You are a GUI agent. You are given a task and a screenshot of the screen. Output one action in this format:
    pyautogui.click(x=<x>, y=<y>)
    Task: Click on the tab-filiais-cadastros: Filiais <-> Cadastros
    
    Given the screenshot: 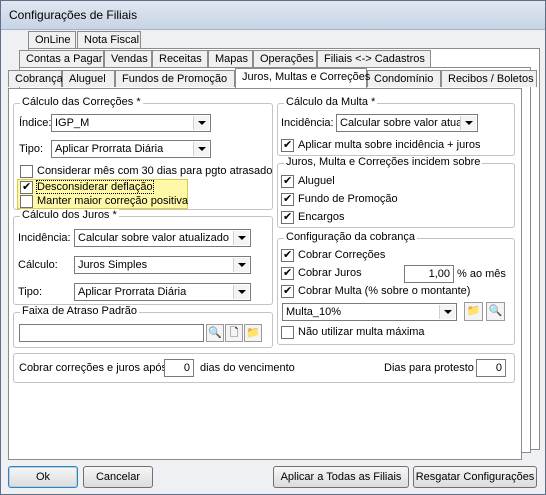 What is the action you would take?
    pyautogui.click(x=374, y=58)
    